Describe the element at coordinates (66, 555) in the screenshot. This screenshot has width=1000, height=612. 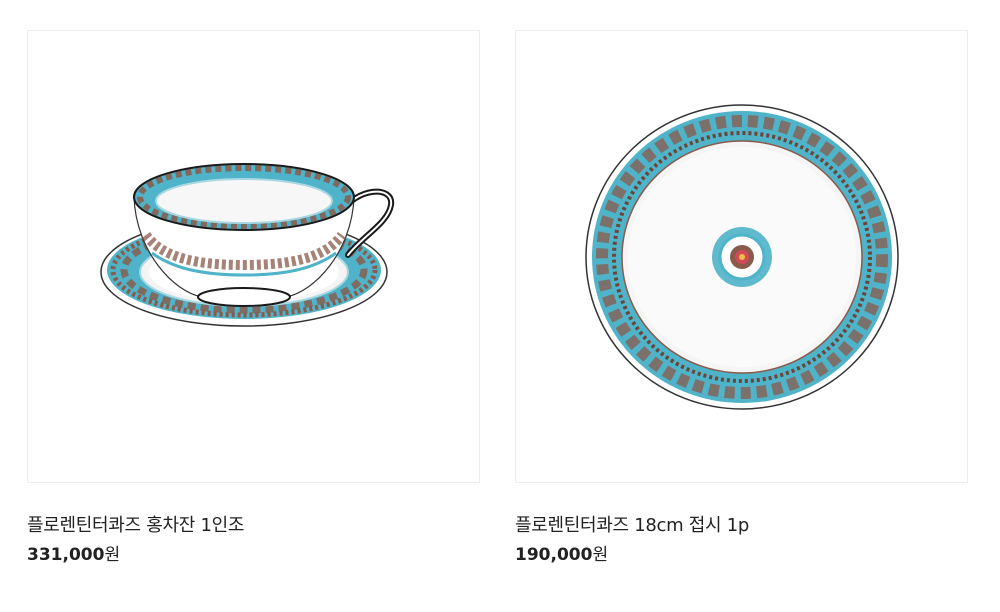
I see `price-amount: 331,000` at that location.